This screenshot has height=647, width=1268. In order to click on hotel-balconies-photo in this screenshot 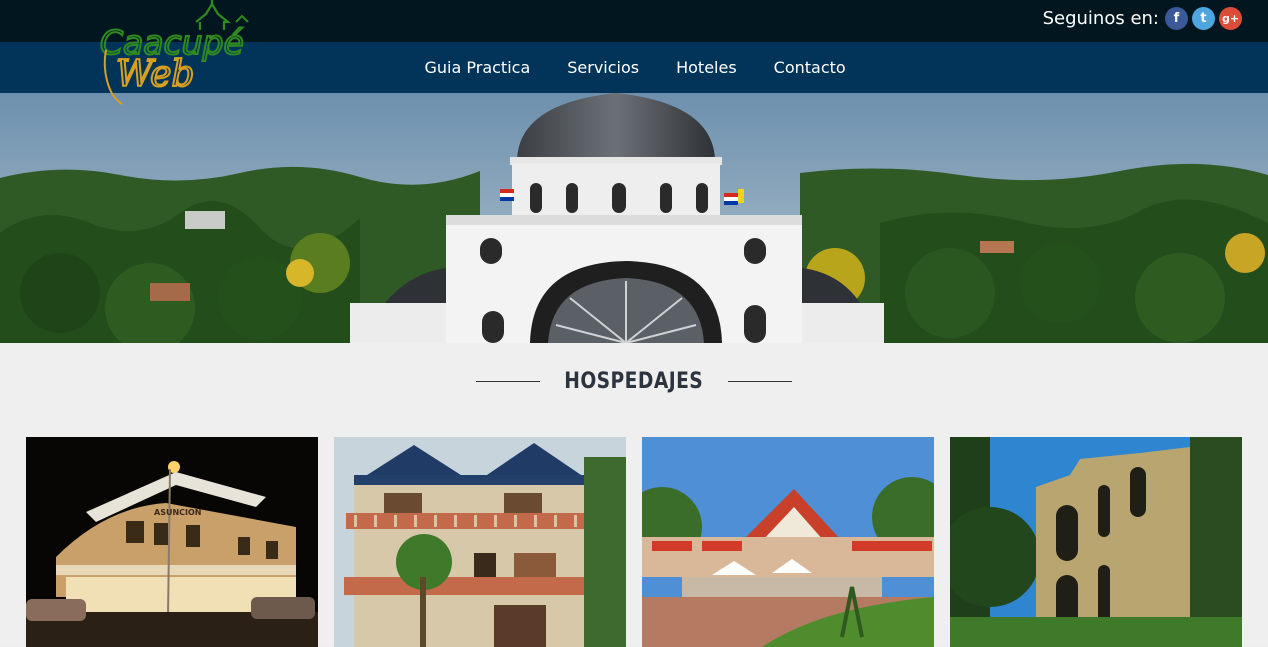, I will do `click(480, 542)`.